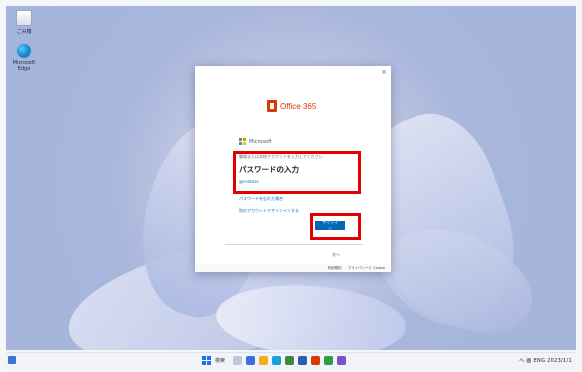 The height and width of the screenshot is (372, 582). What do you see at coordinates (545, 360) in the screenshot?
I see `system-tray: へ 画 ENG 2023/1/1` at bounding box center [545, 360].